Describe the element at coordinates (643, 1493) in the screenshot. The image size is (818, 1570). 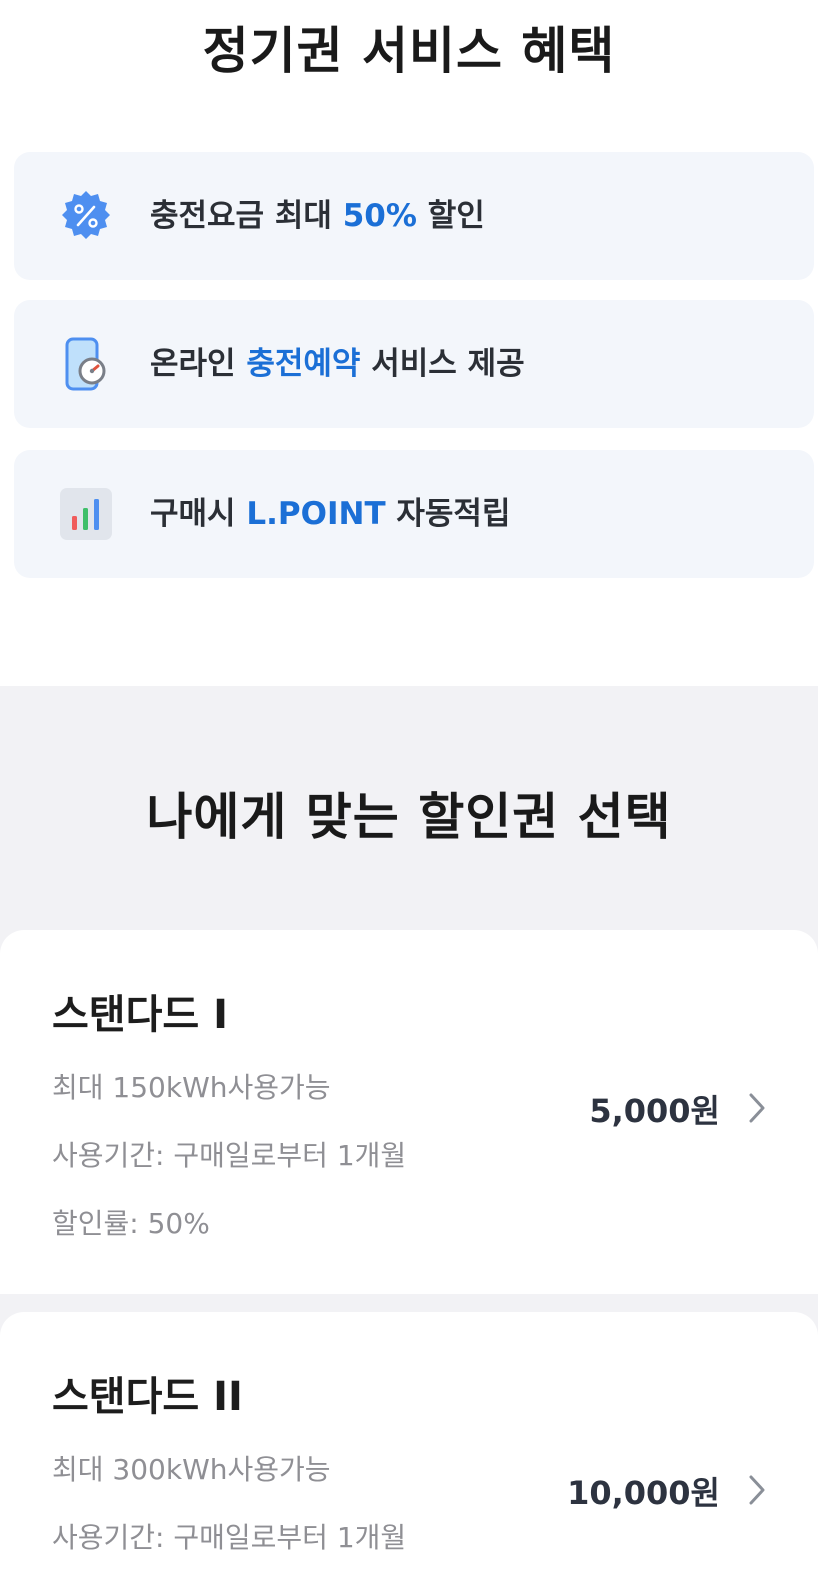
I see `plan-price: 10,000원` at that location.